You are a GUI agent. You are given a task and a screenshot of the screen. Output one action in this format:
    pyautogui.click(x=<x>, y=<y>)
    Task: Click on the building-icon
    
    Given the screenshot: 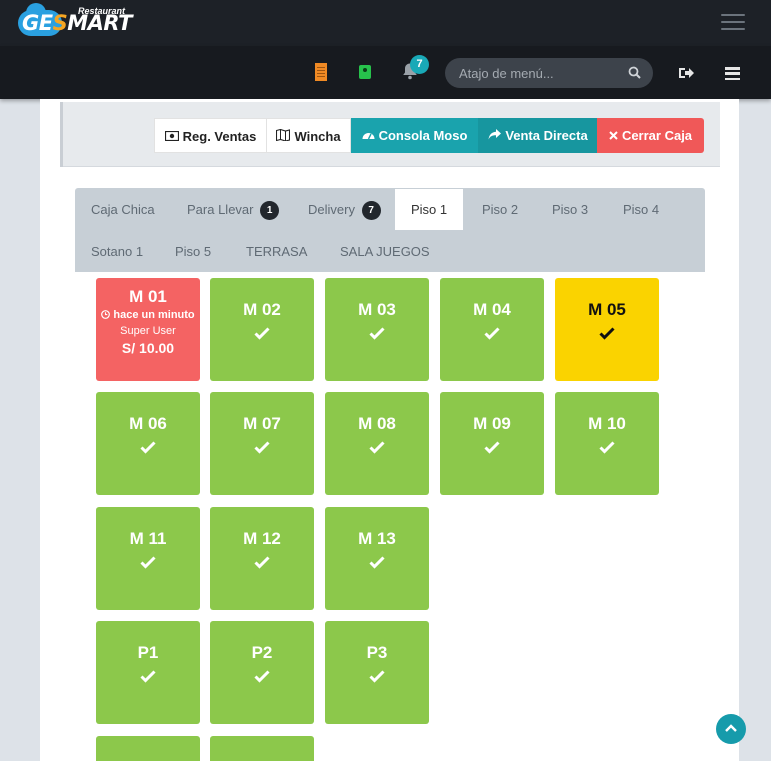 What is the action you would take?
    pyautogui.click(x=321, y=72)
    